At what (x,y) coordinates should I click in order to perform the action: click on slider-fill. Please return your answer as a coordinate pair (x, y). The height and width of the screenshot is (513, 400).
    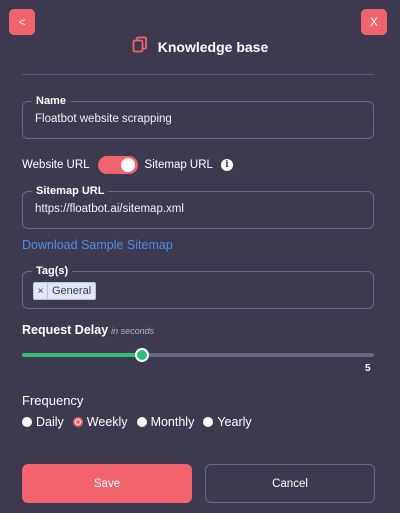
    Looking at the image, I should click on (82, 355).